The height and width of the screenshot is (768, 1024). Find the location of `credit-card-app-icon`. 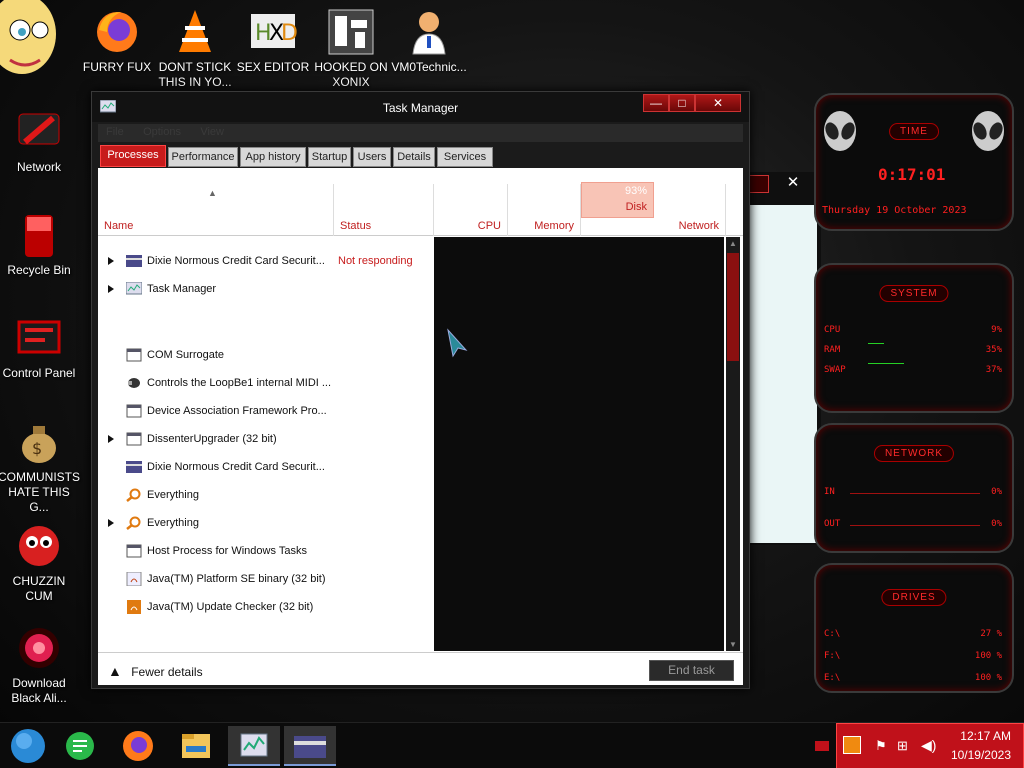

credit-card-app-icon is located at coordinates (134, 261).